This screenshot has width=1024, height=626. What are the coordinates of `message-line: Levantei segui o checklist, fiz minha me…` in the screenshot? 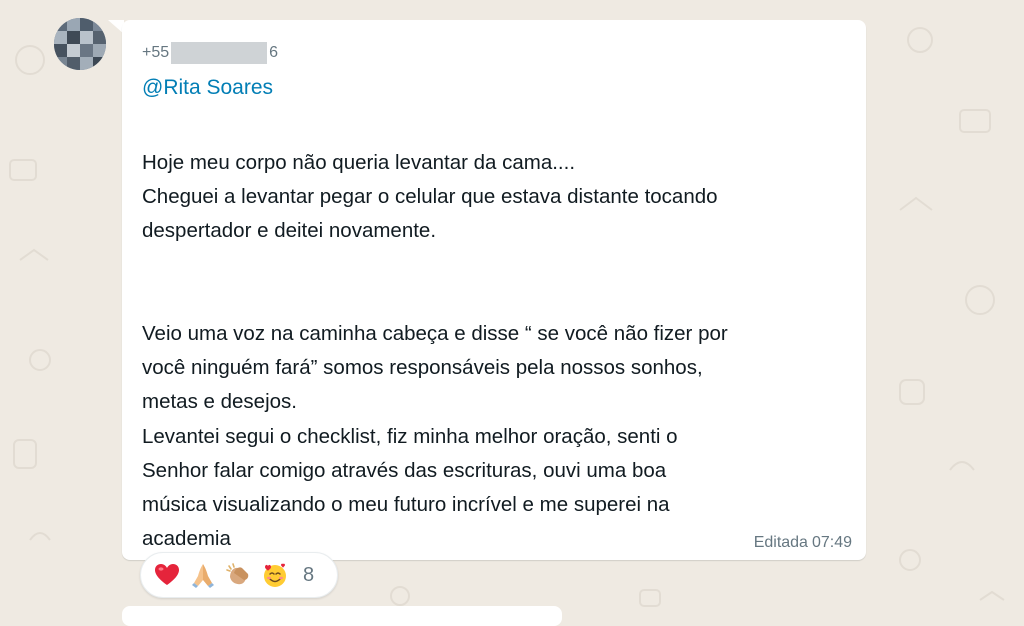 It's located at (410, 436).